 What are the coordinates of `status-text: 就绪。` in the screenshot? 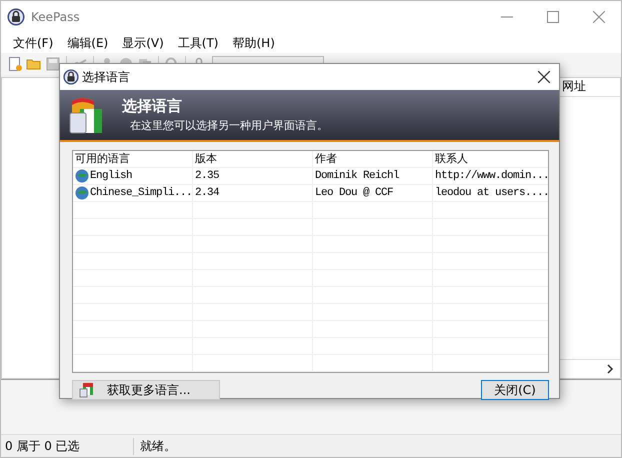 It's located at (157, 446).